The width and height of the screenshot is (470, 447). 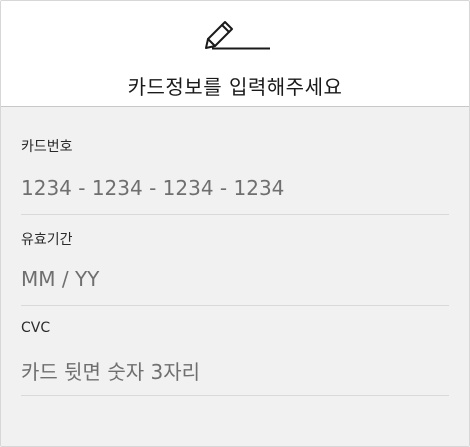 What do you see at coordinates (60, 279) in the screenshot?
I see `expiry-input: MM / YY` at bounding box center [60, 279].